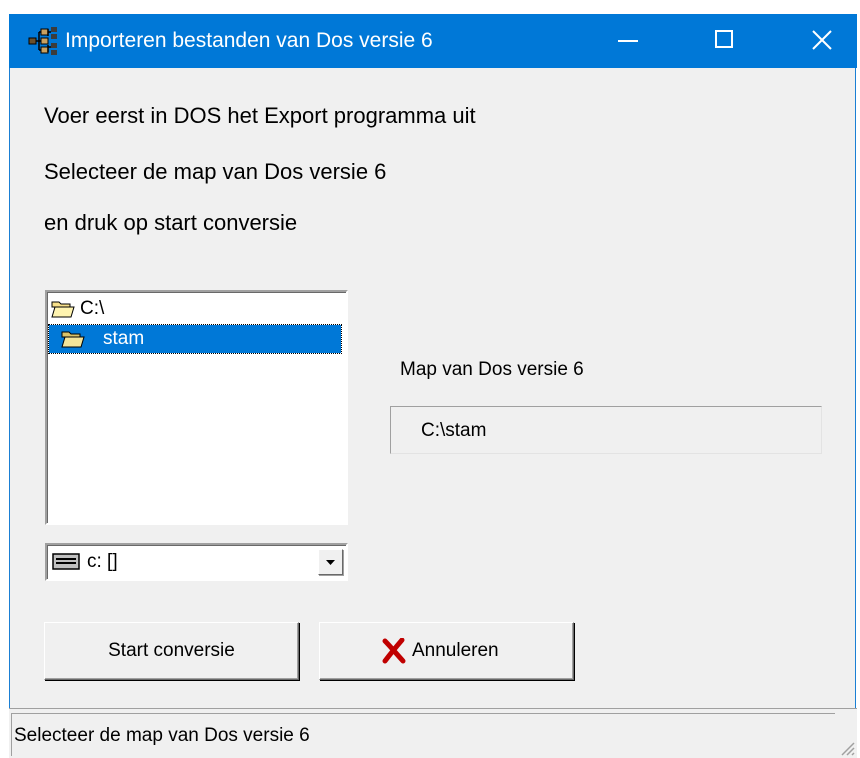 The height and width of the screenshot is (758, 860). I want to click on cancel-button: Annuleren, so click(446, 651).